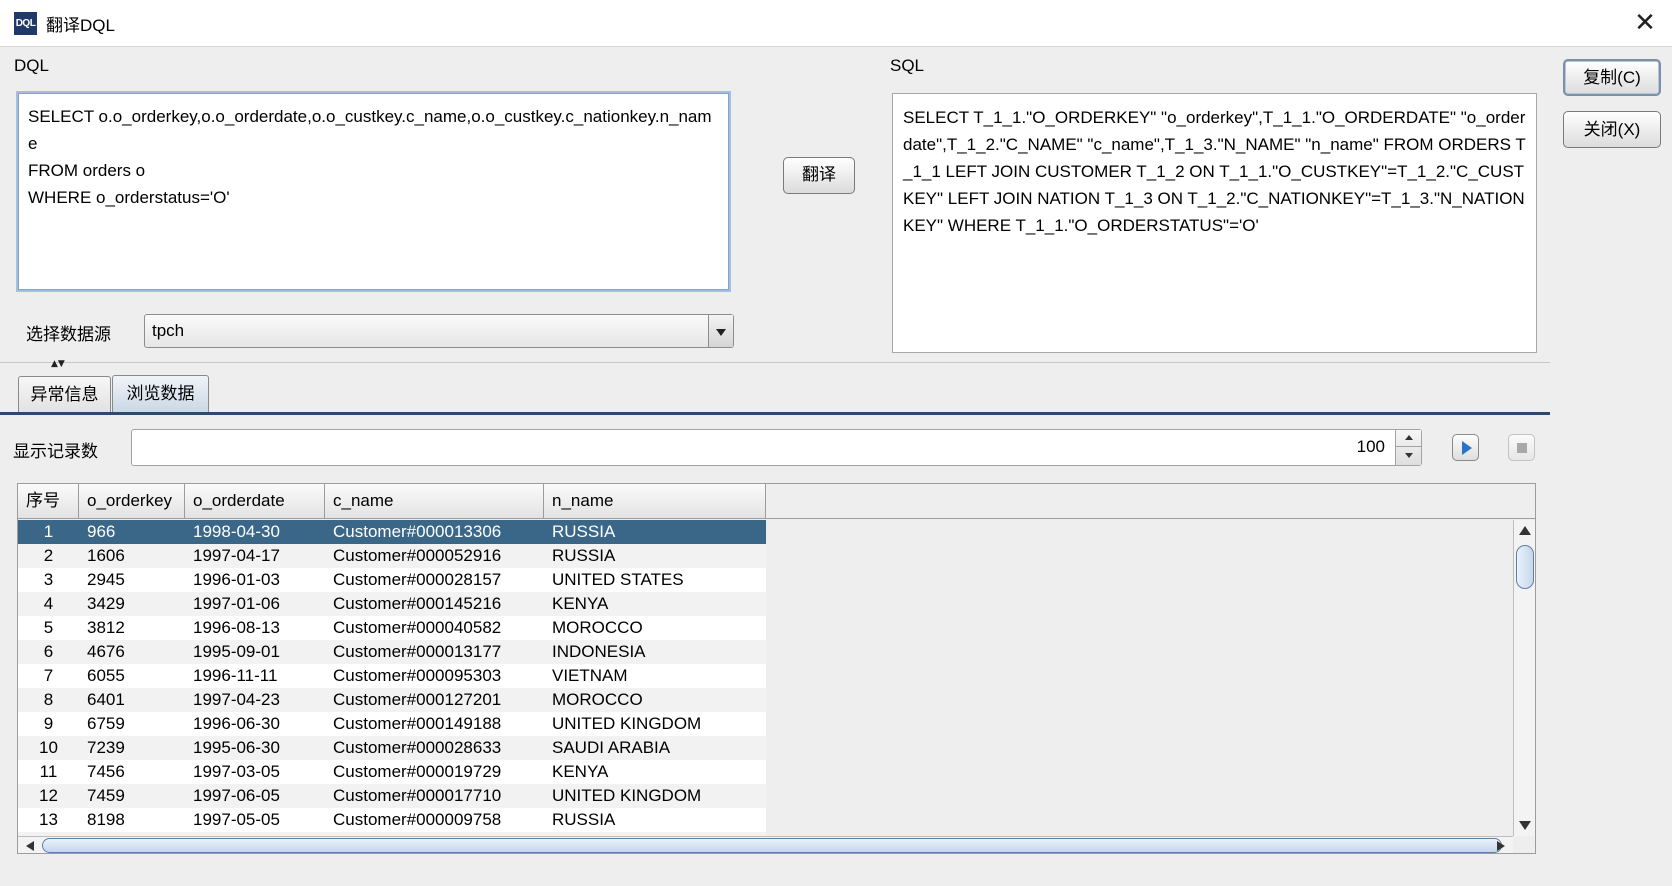 The height and width of the screenshot is (886, 1672). Describe the element at coordinates (417, 579) in the screenshot. I see `c-name-cell: Customer#000028157` at that location.